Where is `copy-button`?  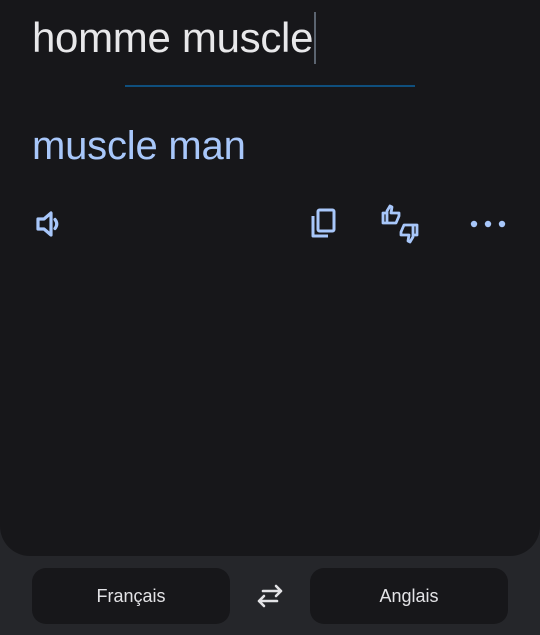
copy-button is located at coordinates (323, 224).